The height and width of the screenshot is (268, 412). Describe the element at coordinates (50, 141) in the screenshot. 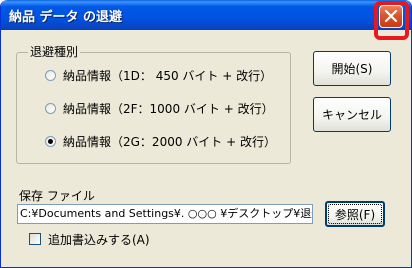

I see `radio-button-selected` at that location.